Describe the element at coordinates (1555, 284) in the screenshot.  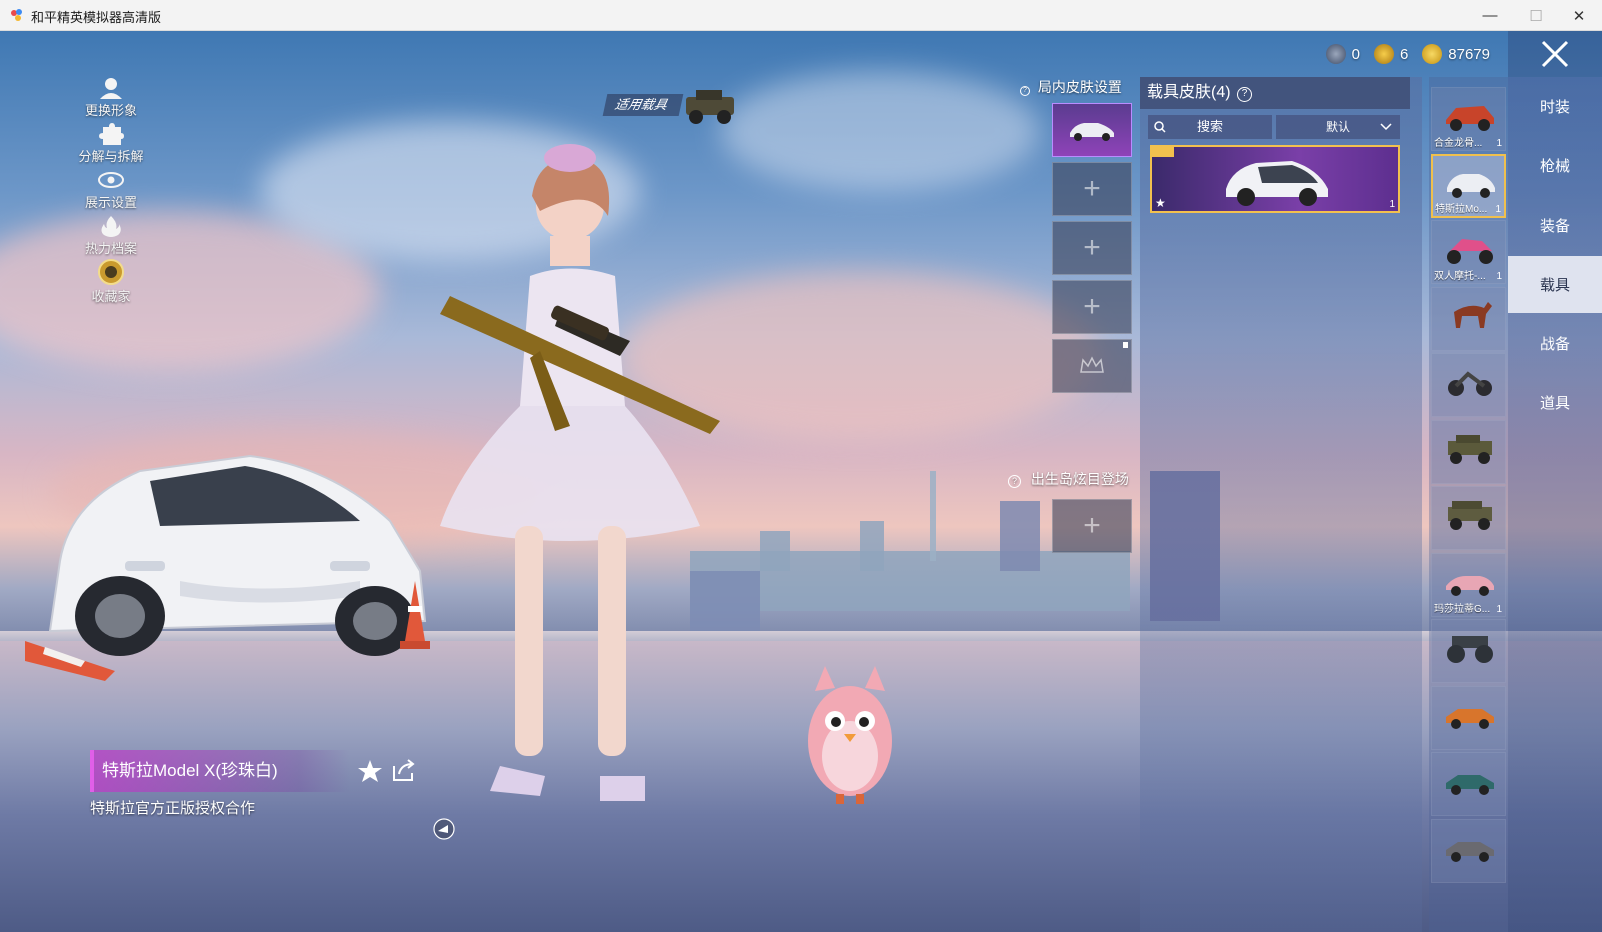
I see `tab-vehicles: 载具` at that location.